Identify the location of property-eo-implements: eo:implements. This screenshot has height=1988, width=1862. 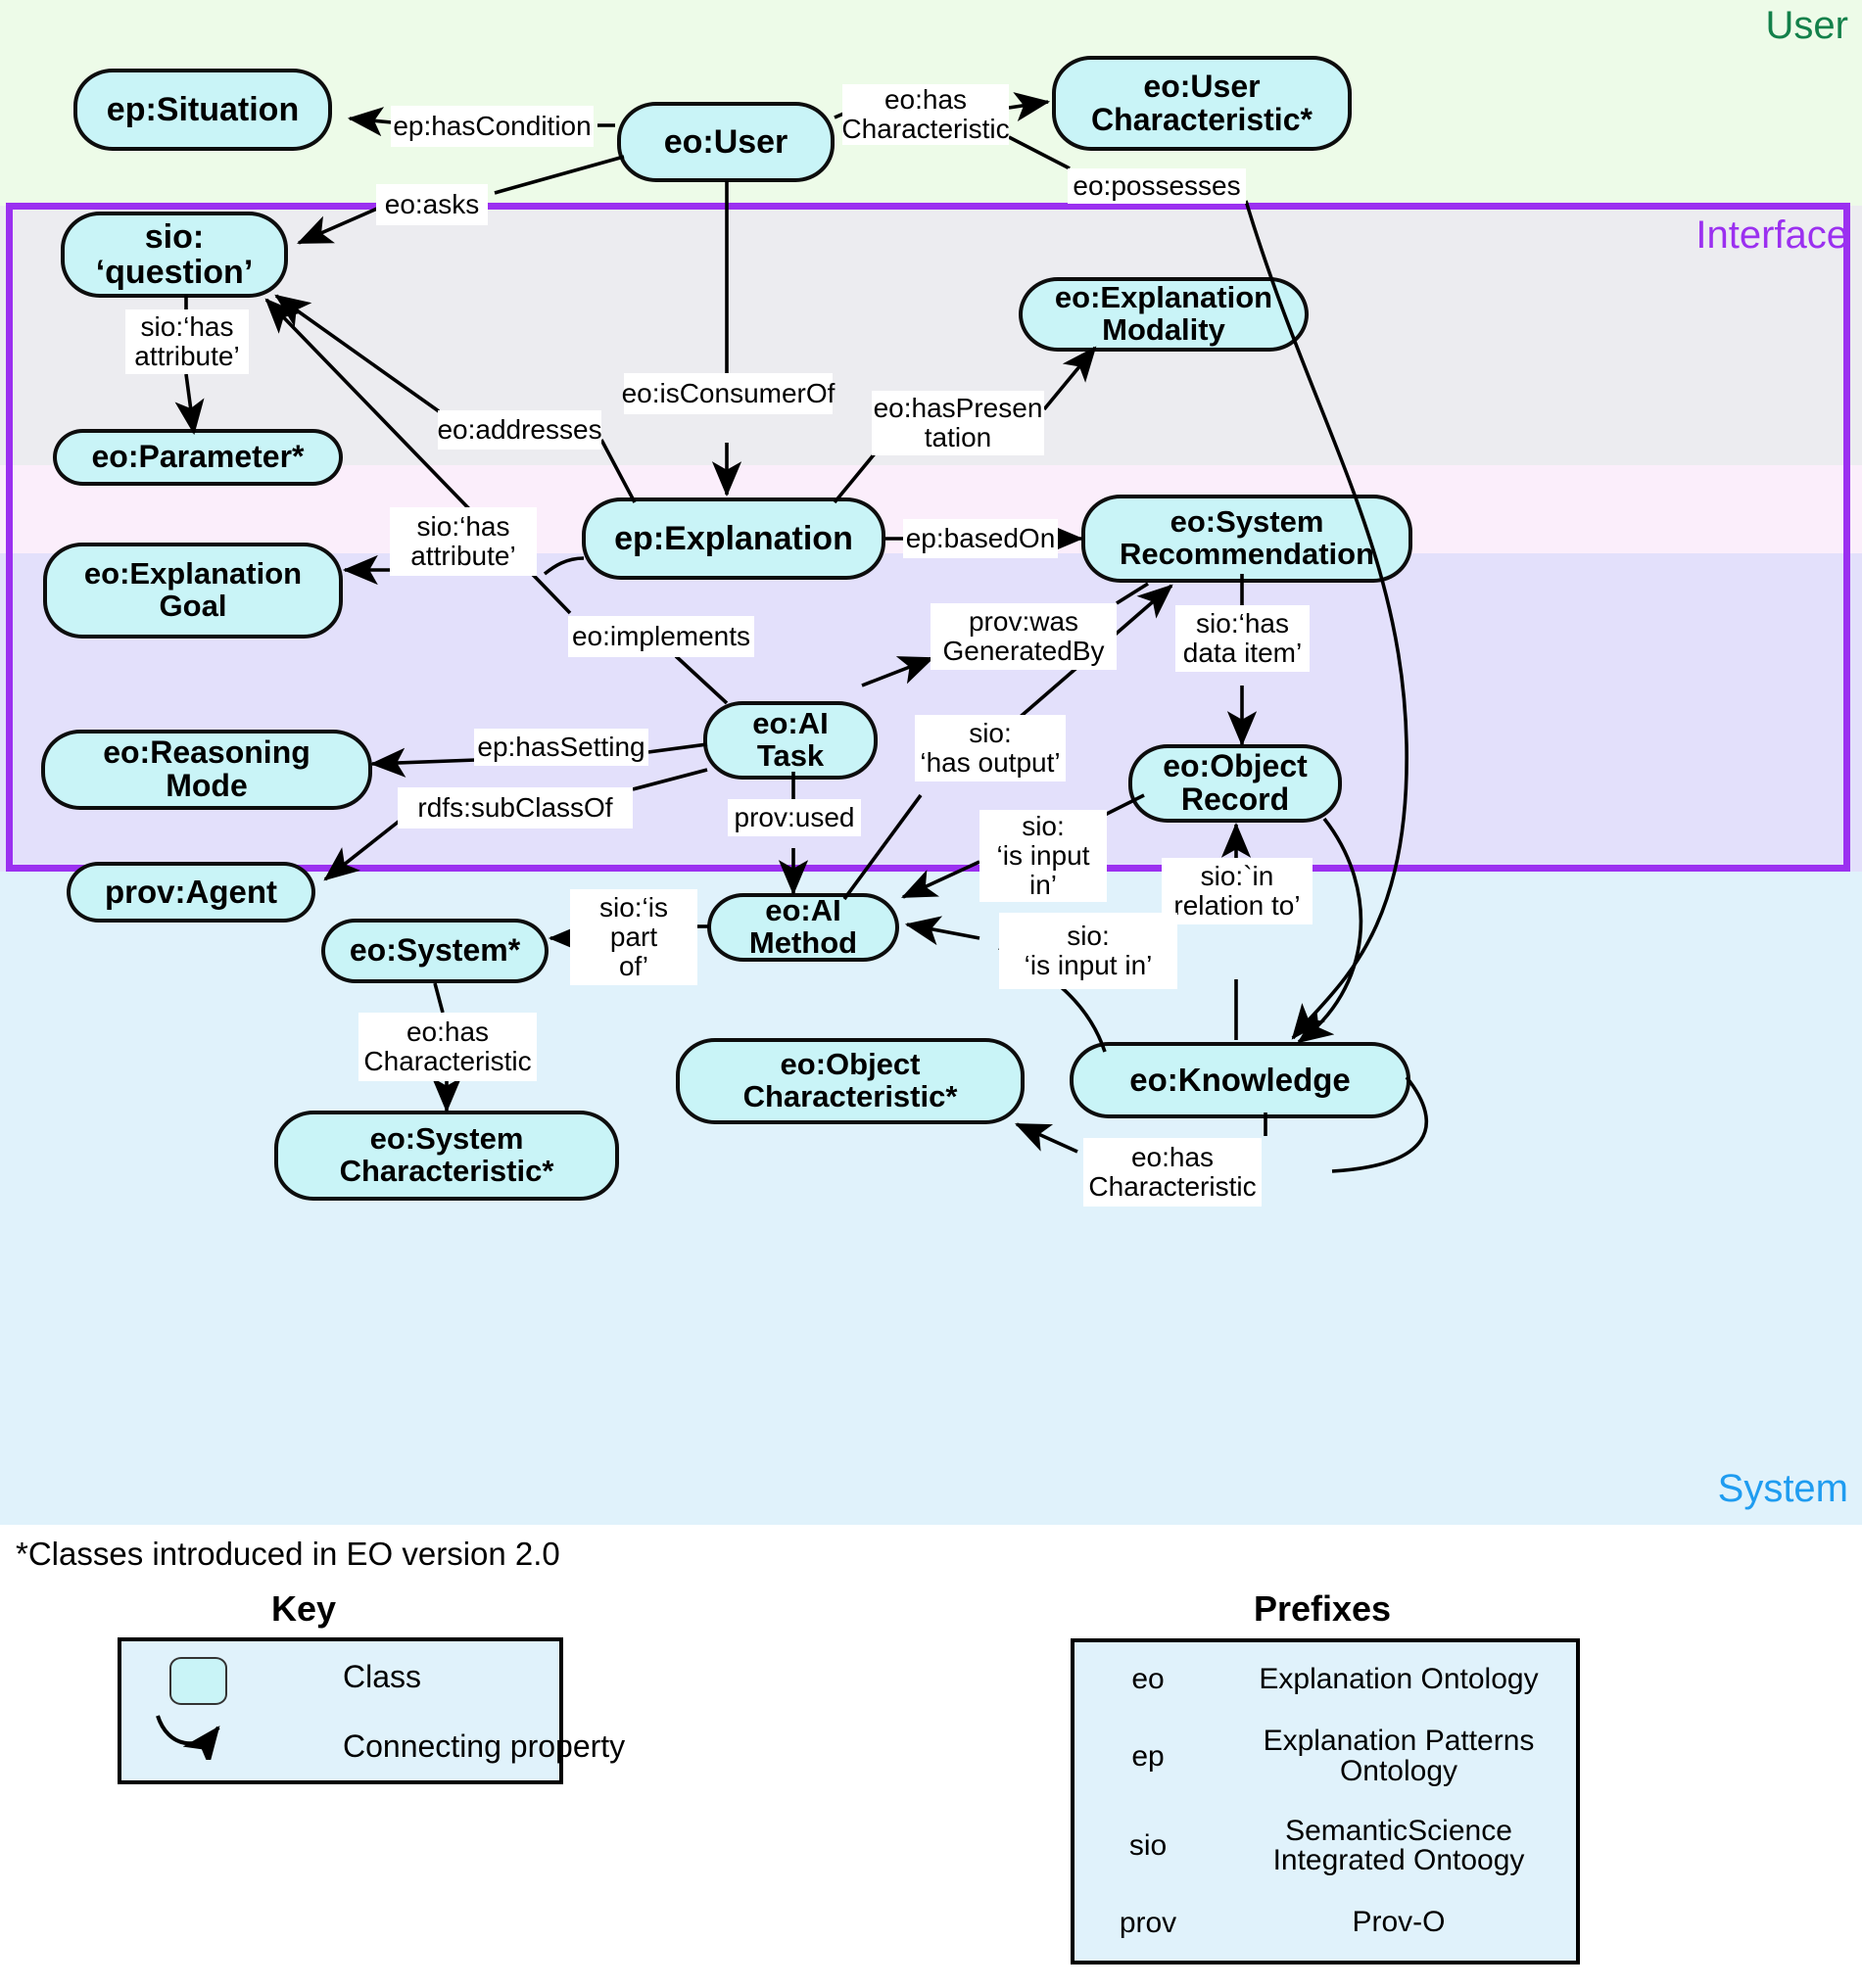
(661, 636).